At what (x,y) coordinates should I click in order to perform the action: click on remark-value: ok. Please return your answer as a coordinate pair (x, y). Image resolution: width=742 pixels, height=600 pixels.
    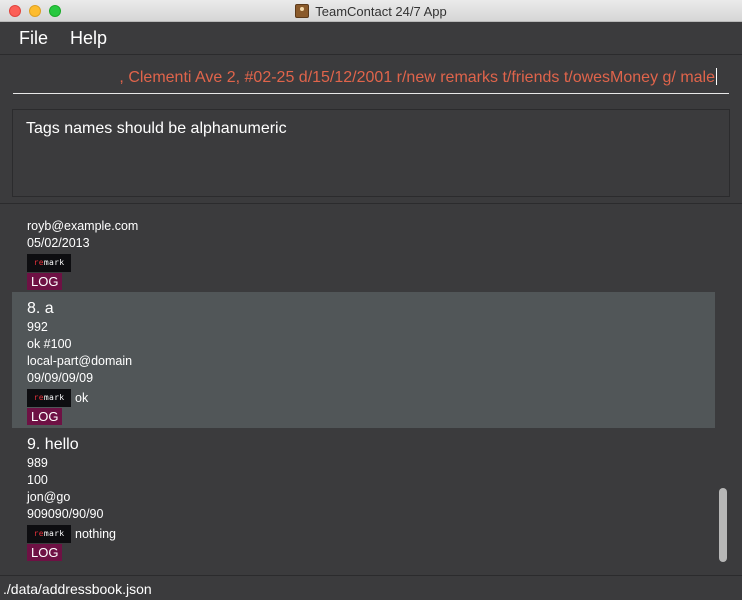
    Looking at the image, I should click on (82, 397).